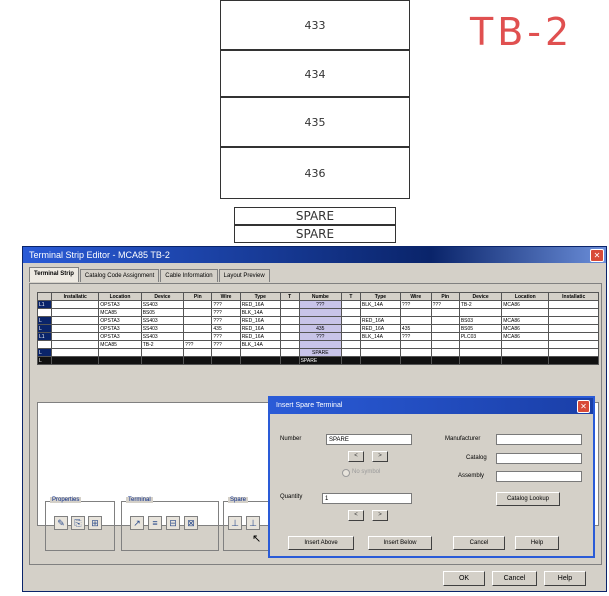 The width and height of the screenshot is (609, 596). Describe the element at coordinates (528, 499) in the screenshot. I see `catalog-lookup-button: Catalog Lookup` at that location.